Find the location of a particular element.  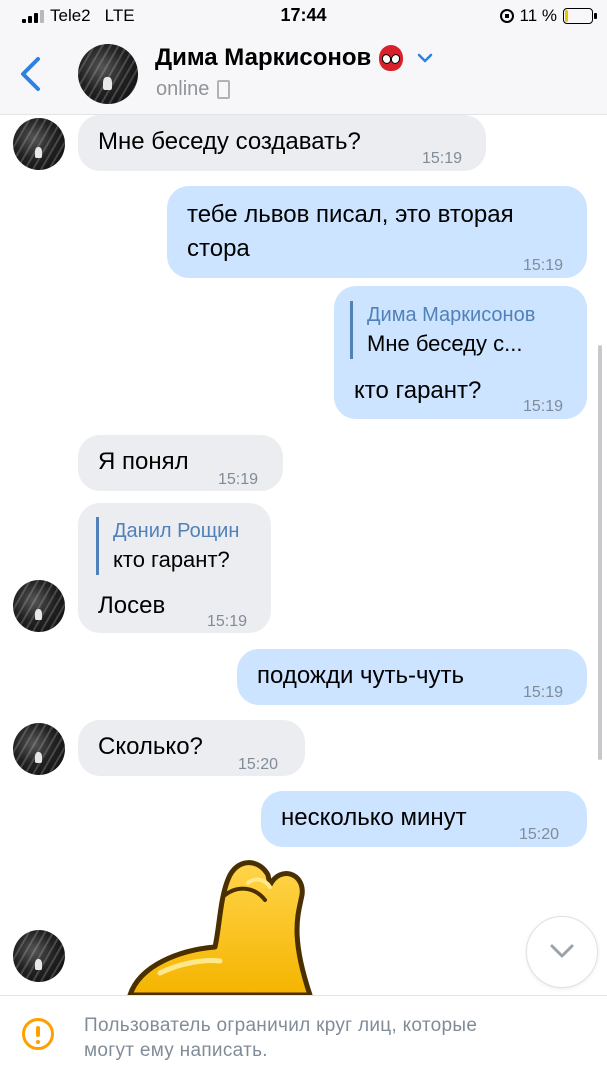

message-bubble-incoming: Мне беседу создавать? 15:19 is located at coordinates (282, 143).